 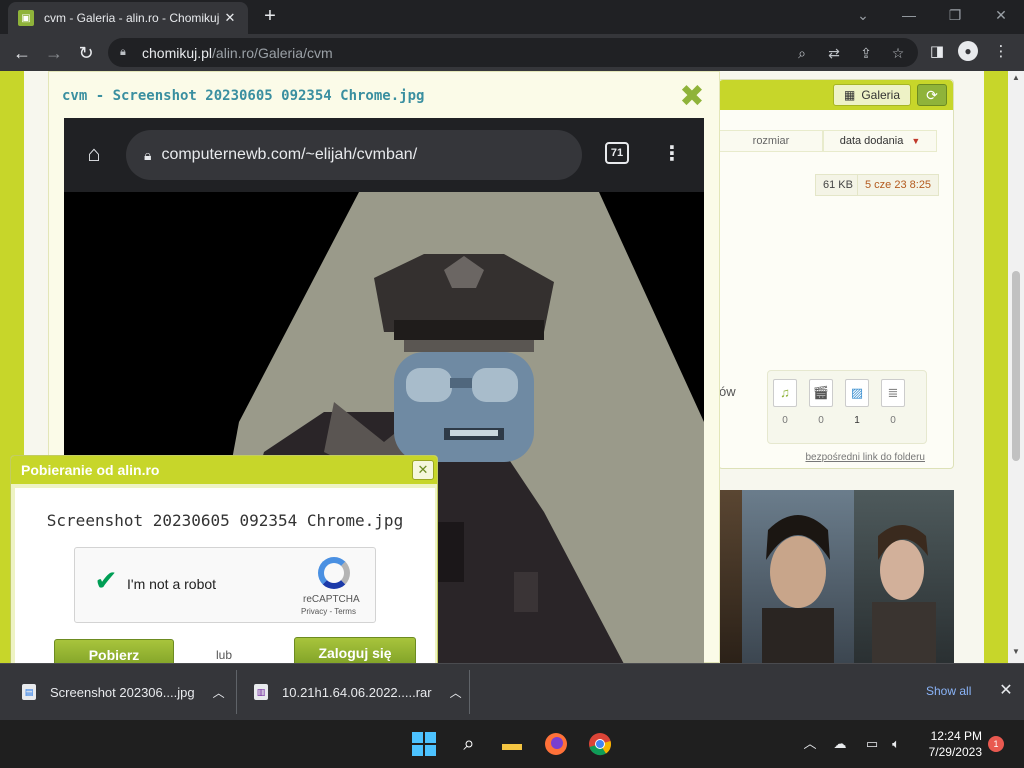 What do you see at coordinates (355, 650) in the screenshot?
I see `zaloguj-button: Zaloguj się` at bounding box center [355, 650].